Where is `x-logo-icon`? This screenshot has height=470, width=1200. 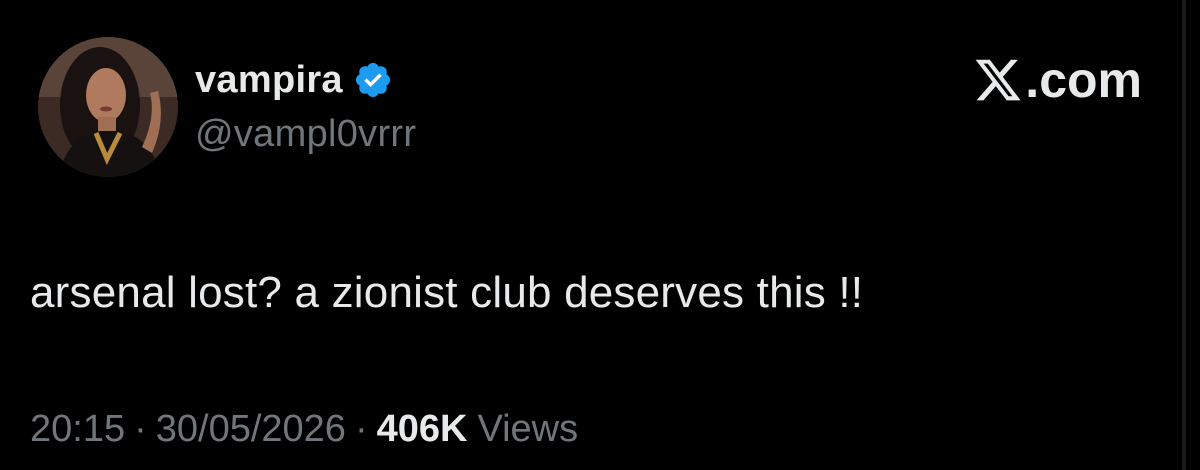 x-logo-icon is located at coordinates (998, 80).